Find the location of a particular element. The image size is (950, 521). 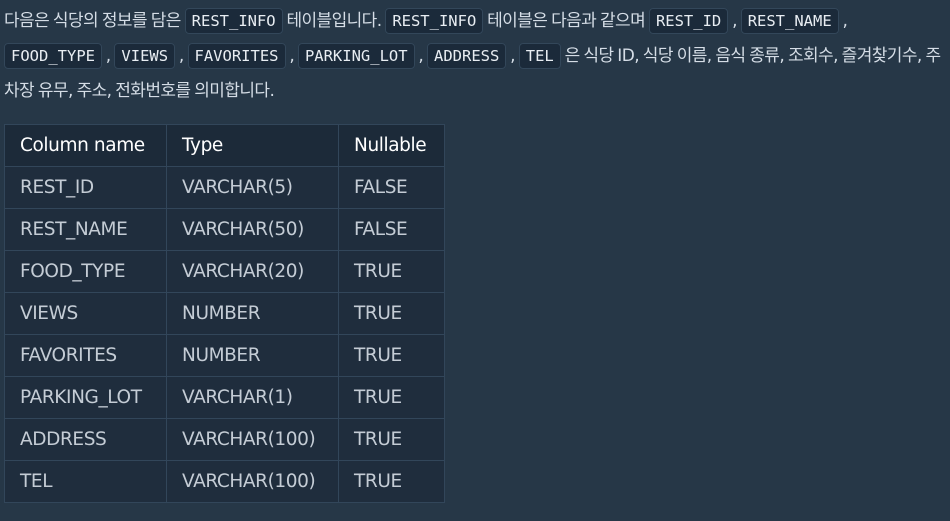

table-header-row: Column name Type Nullable is located at coordinates (224, 145).